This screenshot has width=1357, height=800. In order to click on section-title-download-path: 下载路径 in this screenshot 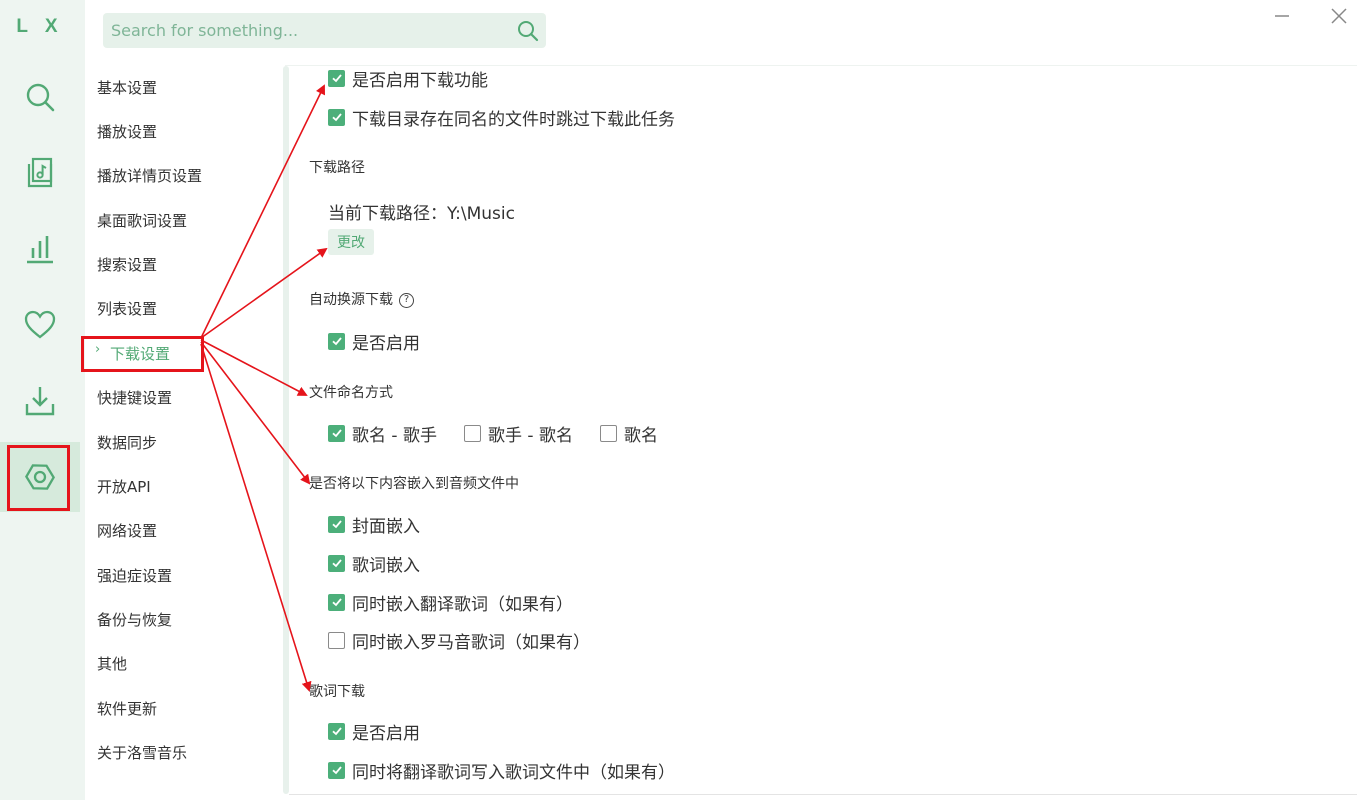, I will do `click(337, 168)`.